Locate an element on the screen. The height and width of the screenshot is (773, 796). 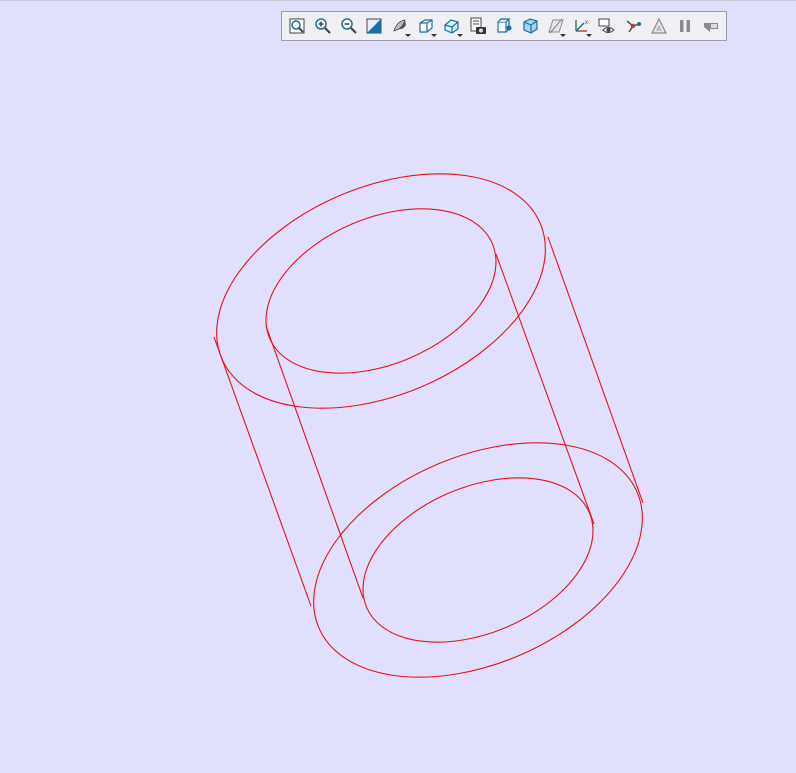
cube-view-icon is located at coordinates (426, 26).